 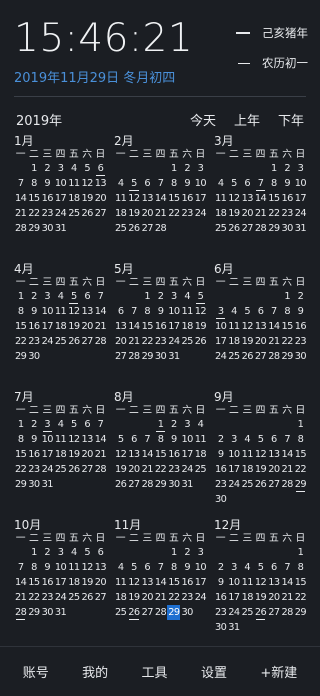 What do you see at coordinates (300, 228) in the screenshot?
I see `day-cell: 31` at bounding box center [300, 228].